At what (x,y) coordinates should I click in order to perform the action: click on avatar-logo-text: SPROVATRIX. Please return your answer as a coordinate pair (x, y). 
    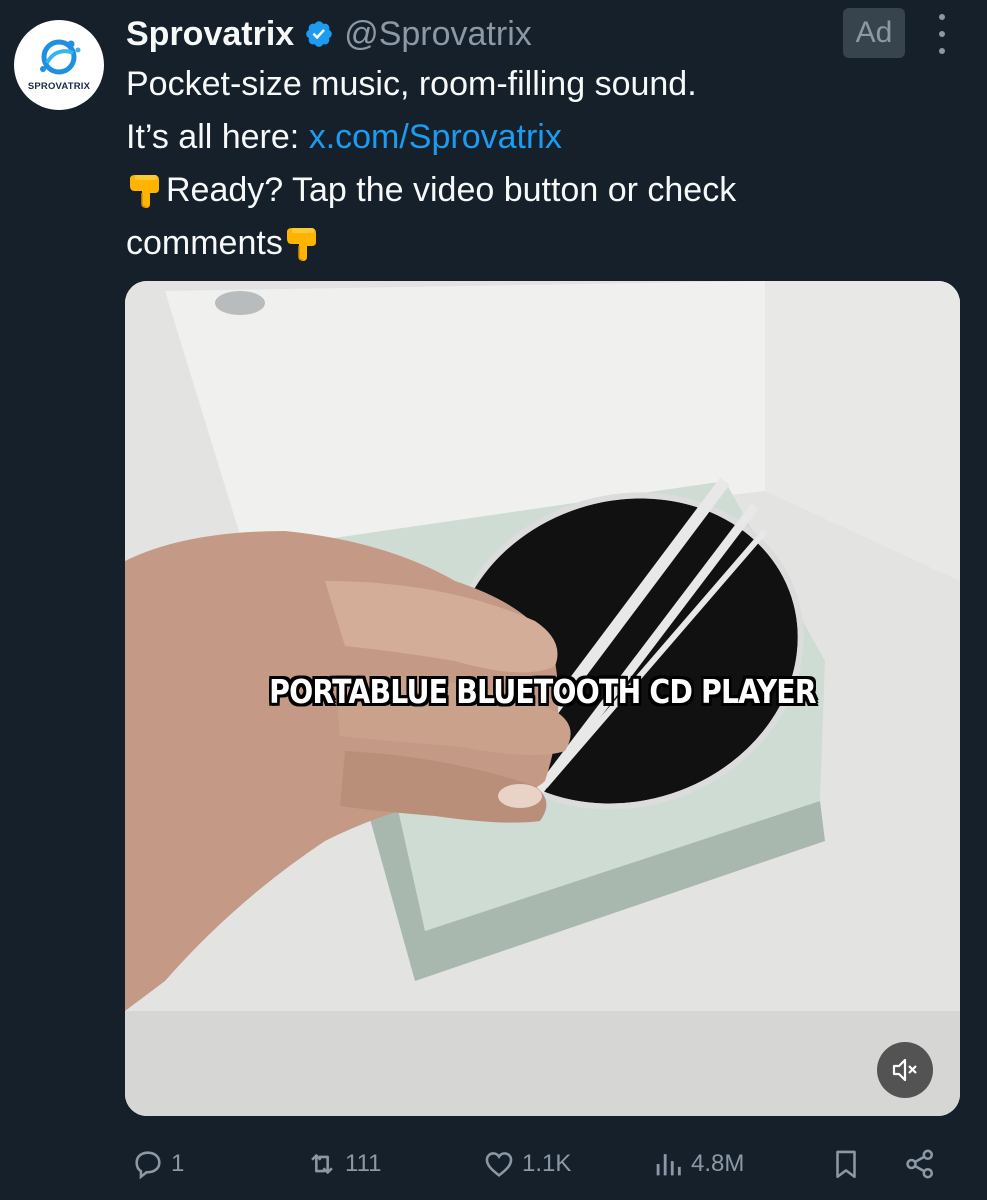
    Looking at the image, I should click on (59, 86).